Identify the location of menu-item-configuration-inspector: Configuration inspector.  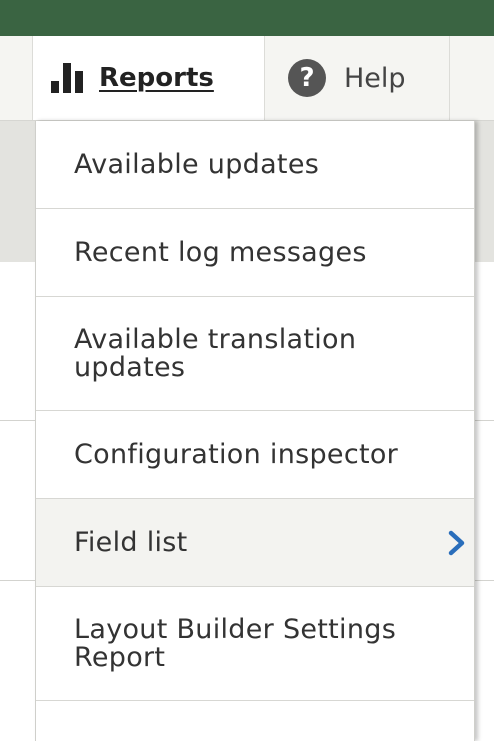
(255, 455).